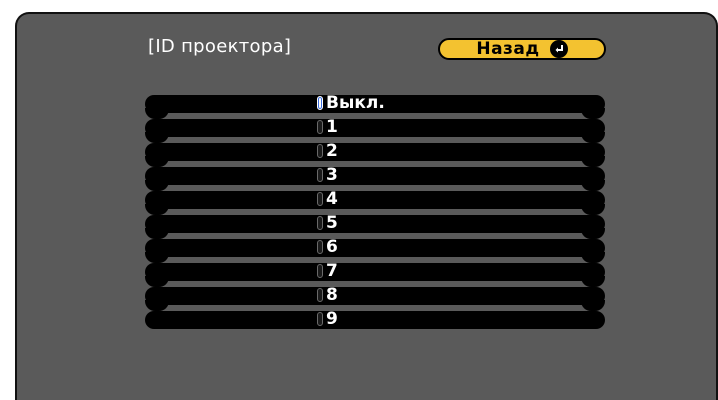 This screenshot has height=400, width=718. What do you see at coordinates (332, 271) in the screenshot?
I see `option-label: 7` at bounding box center [332, 271].